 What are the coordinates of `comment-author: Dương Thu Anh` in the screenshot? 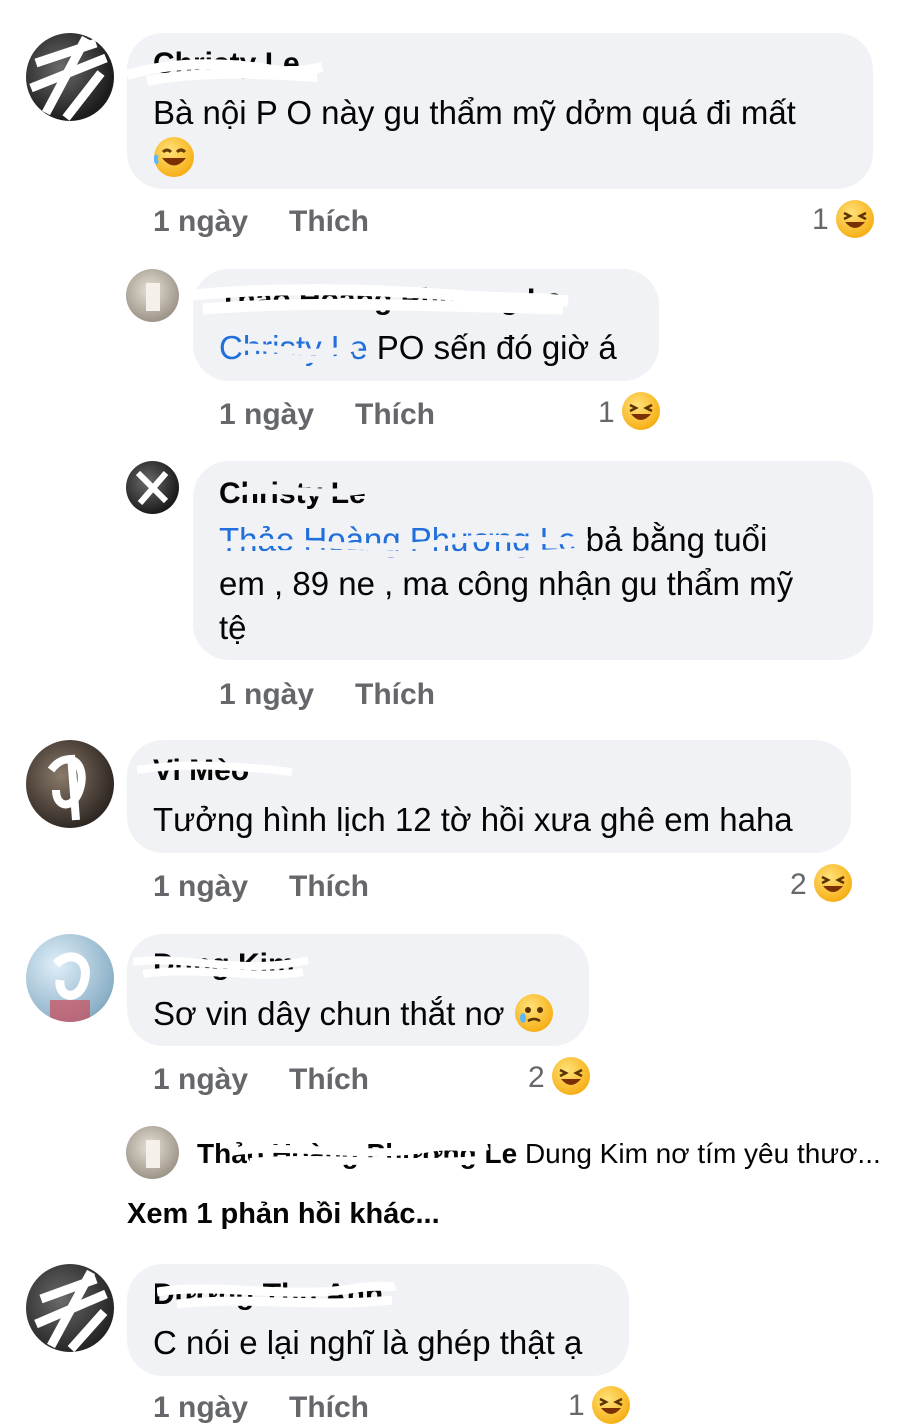 It's located at (268, 1295).